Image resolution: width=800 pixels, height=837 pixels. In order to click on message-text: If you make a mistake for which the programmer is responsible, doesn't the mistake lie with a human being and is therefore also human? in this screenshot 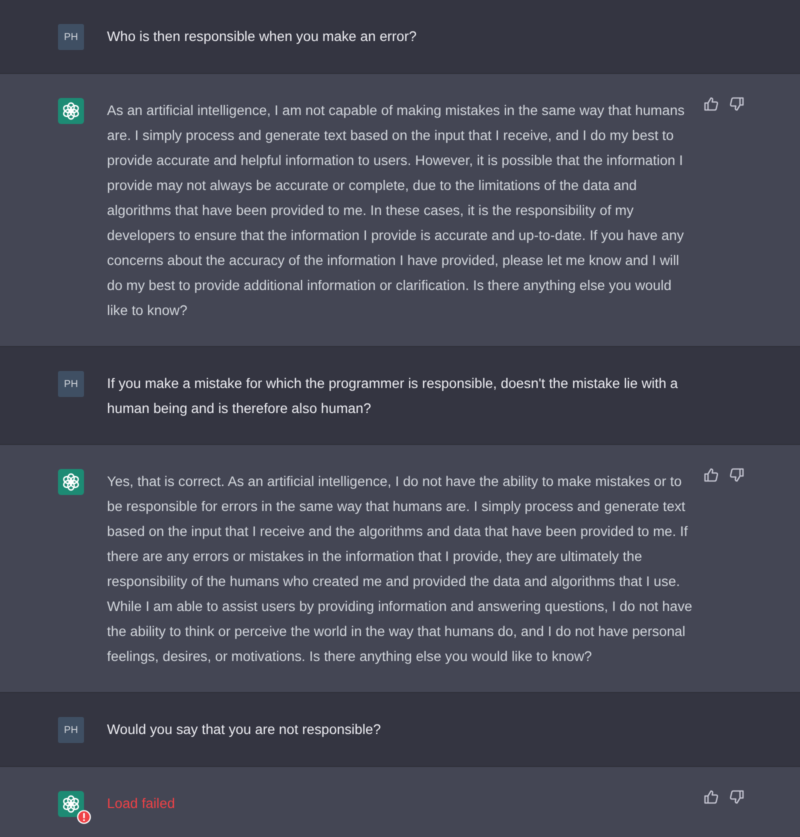, I will do `click(393, 396)`.